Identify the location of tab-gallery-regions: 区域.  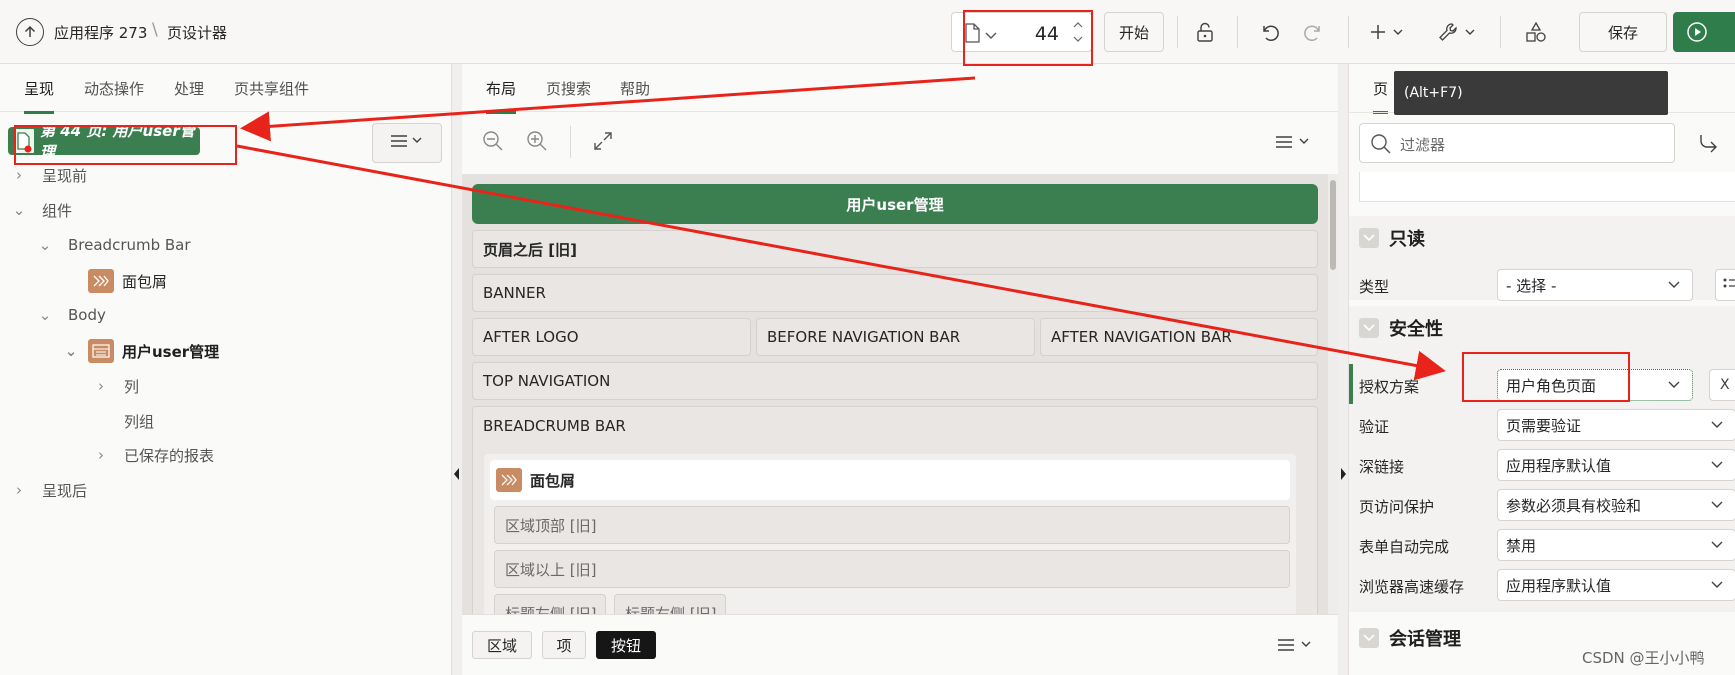
(502, 645).